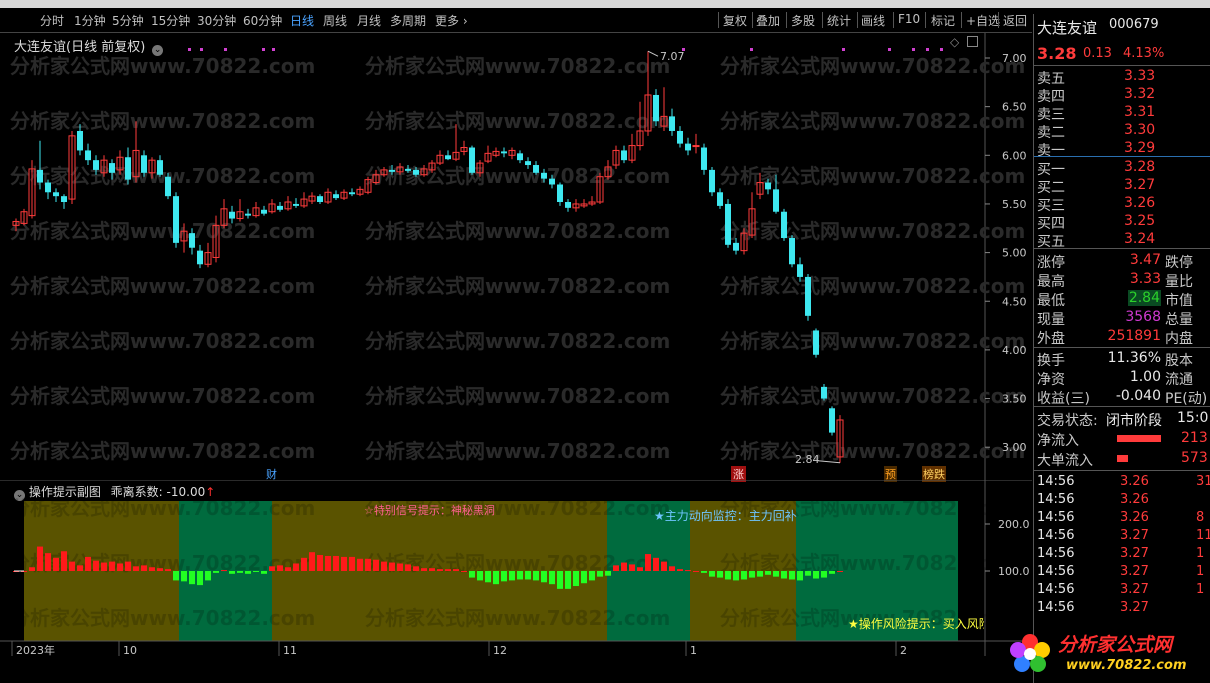 The width and height of the screenshot is (1210, 683). I want to click on time-axis: 2023年 10 11 12 1 2, so click(459, 648).